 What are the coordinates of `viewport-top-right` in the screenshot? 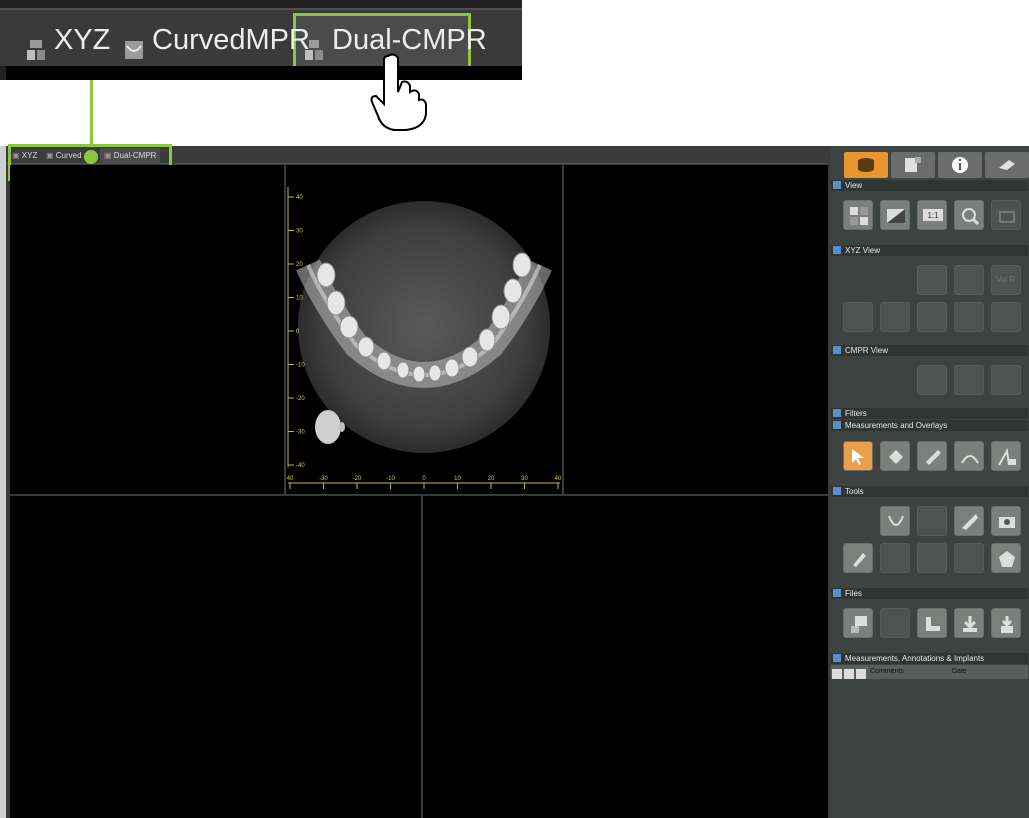 It's located at (696, 329).